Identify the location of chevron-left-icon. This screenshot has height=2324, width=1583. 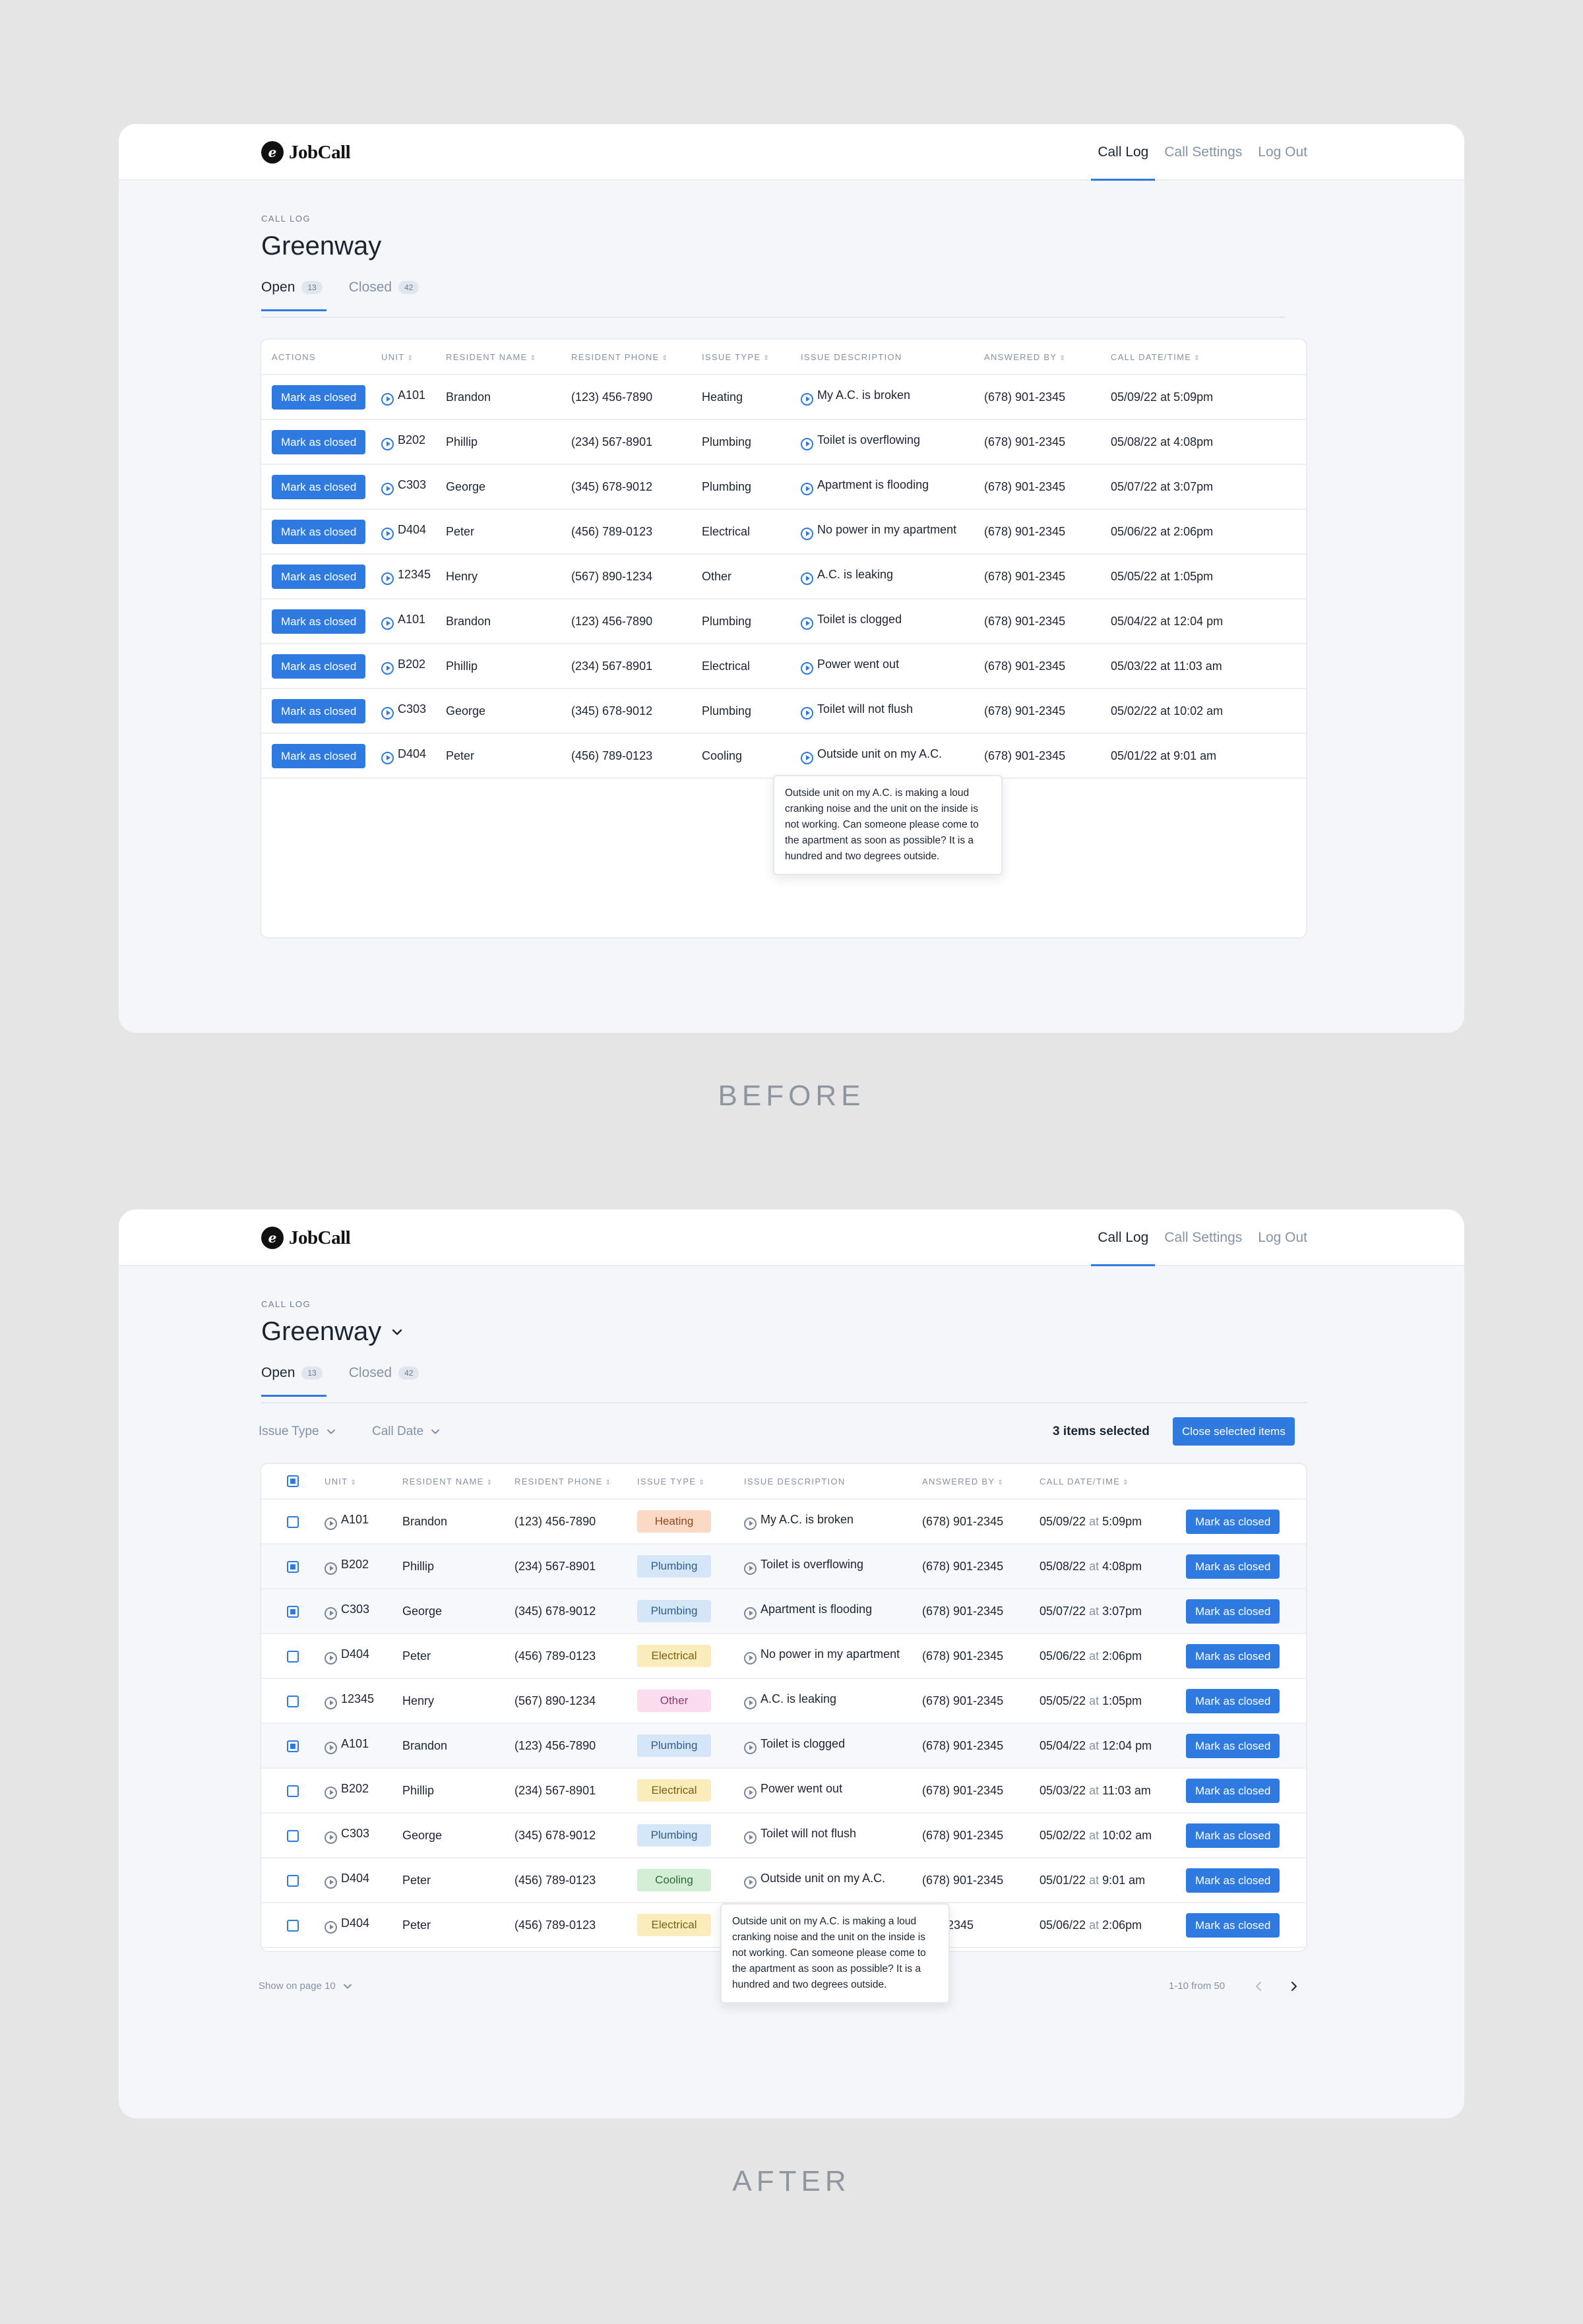
(1258, 1986).